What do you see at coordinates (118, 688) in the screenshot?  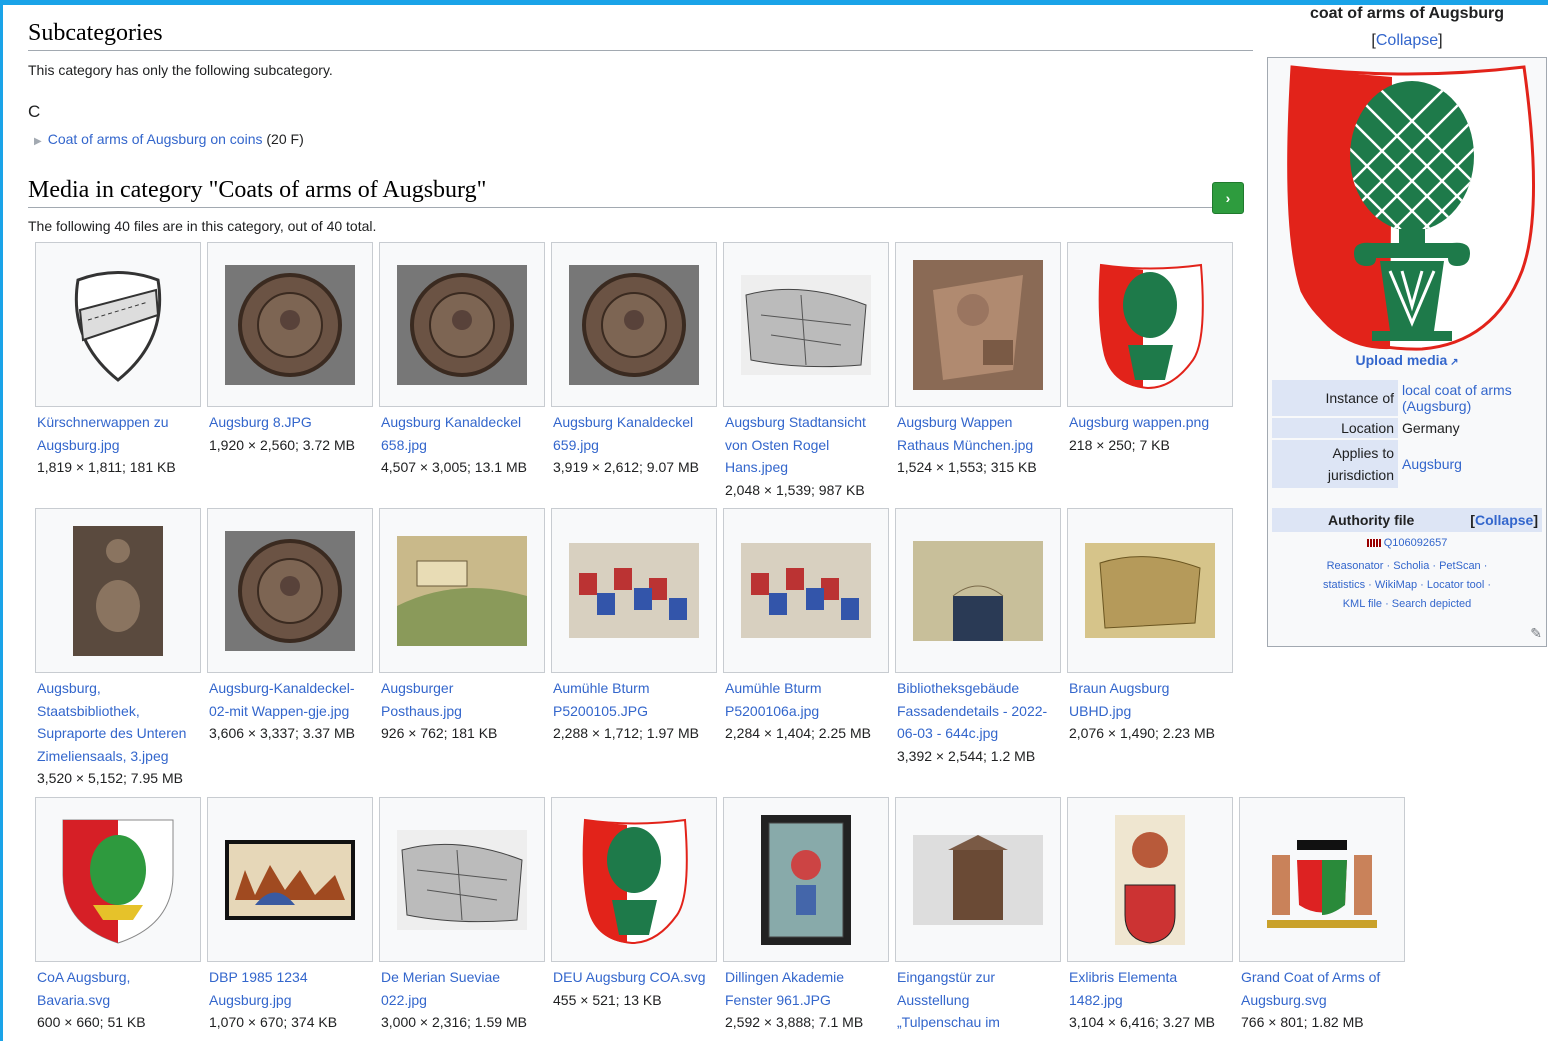 I see `file-name-link: Augsburg,` at bounding box center [118, 688].